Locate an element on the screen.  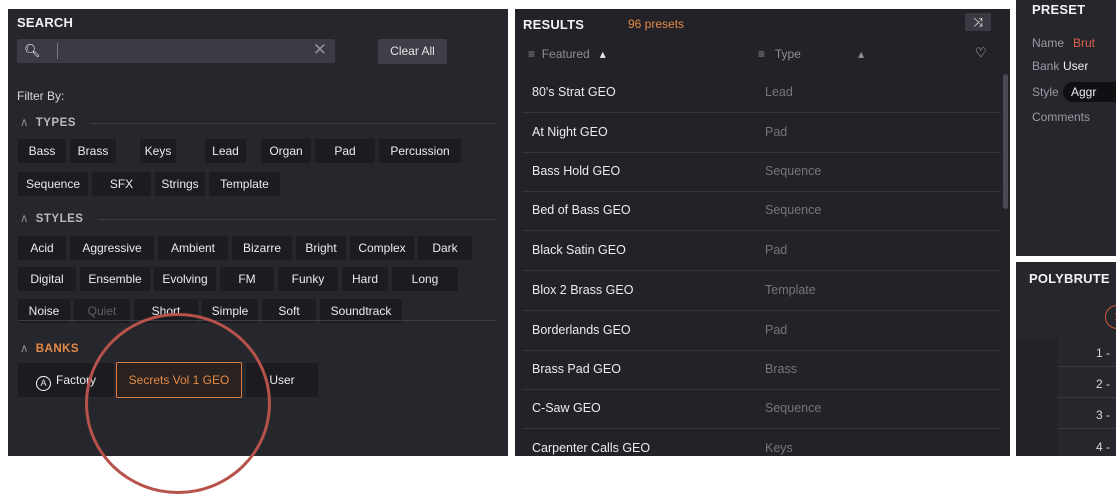
style-value-pill: Aggr is located at coordinates (1089, 92).